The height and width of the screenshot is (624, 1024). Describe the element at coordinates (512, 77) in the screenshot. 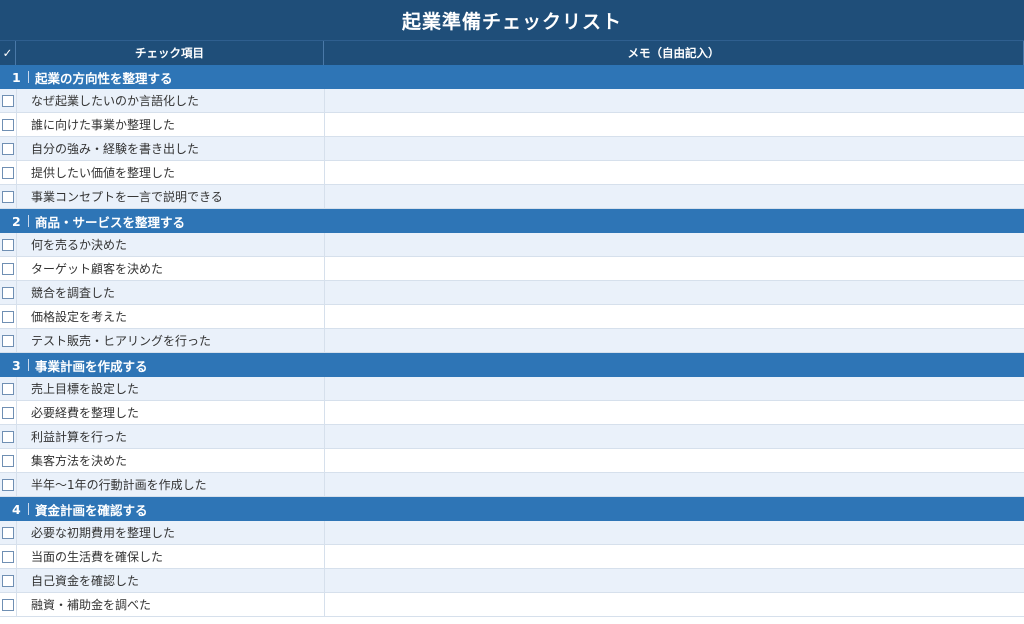

I see `section-header: 1 起業の方向性を整理する` at that location.